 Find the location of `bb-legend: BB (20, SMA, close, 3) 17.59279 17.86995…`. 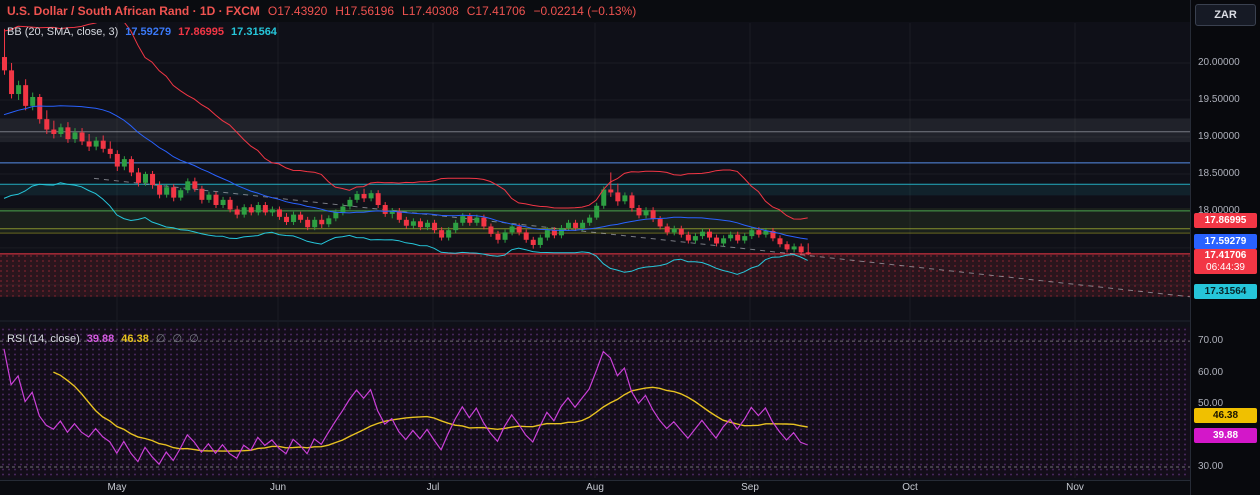

bb-legend: BB (20, SMA, close, 3) 17.59279 17.86995… is located at coordinates (142, 32).